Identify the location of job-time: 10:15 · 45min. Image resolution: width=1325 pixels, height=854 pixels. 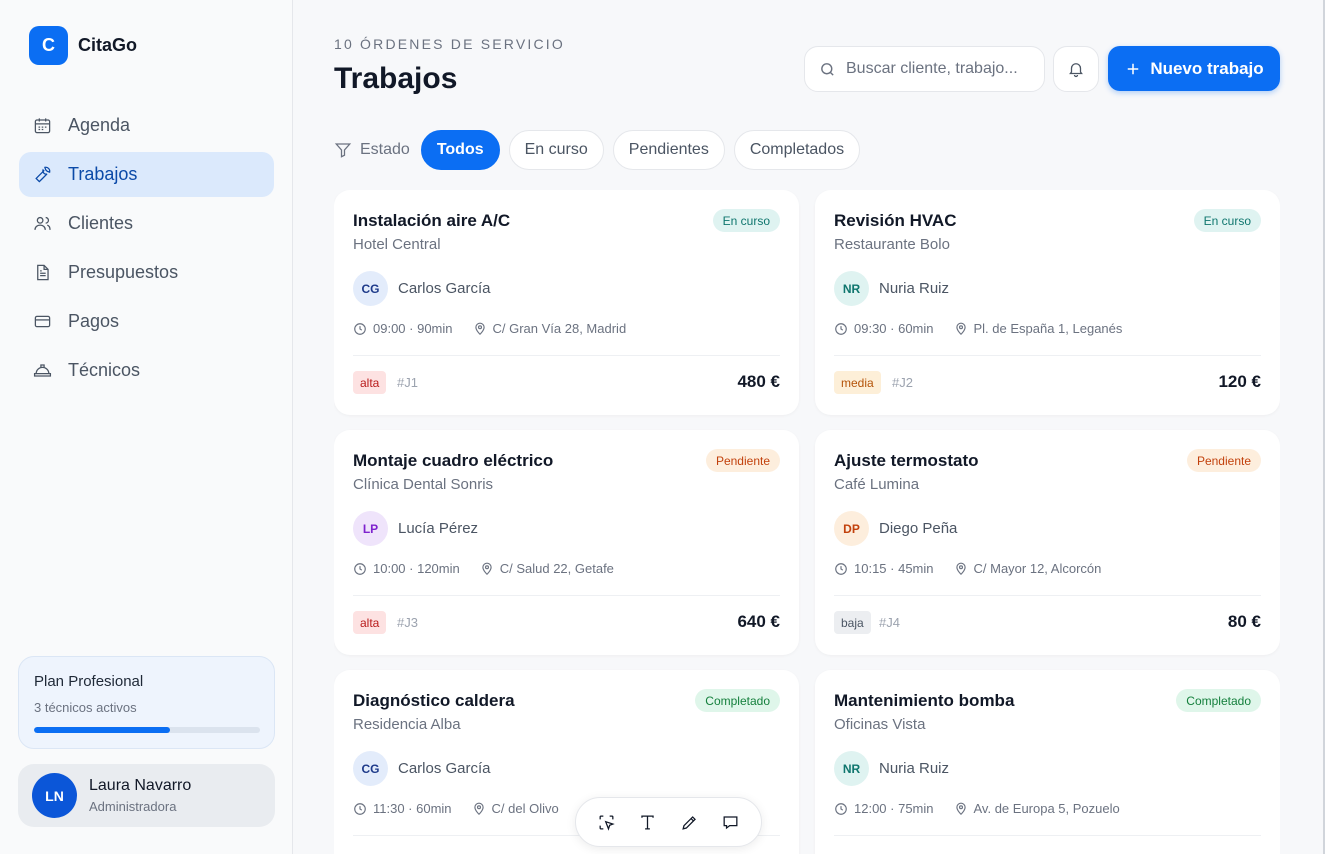
(894, 568).